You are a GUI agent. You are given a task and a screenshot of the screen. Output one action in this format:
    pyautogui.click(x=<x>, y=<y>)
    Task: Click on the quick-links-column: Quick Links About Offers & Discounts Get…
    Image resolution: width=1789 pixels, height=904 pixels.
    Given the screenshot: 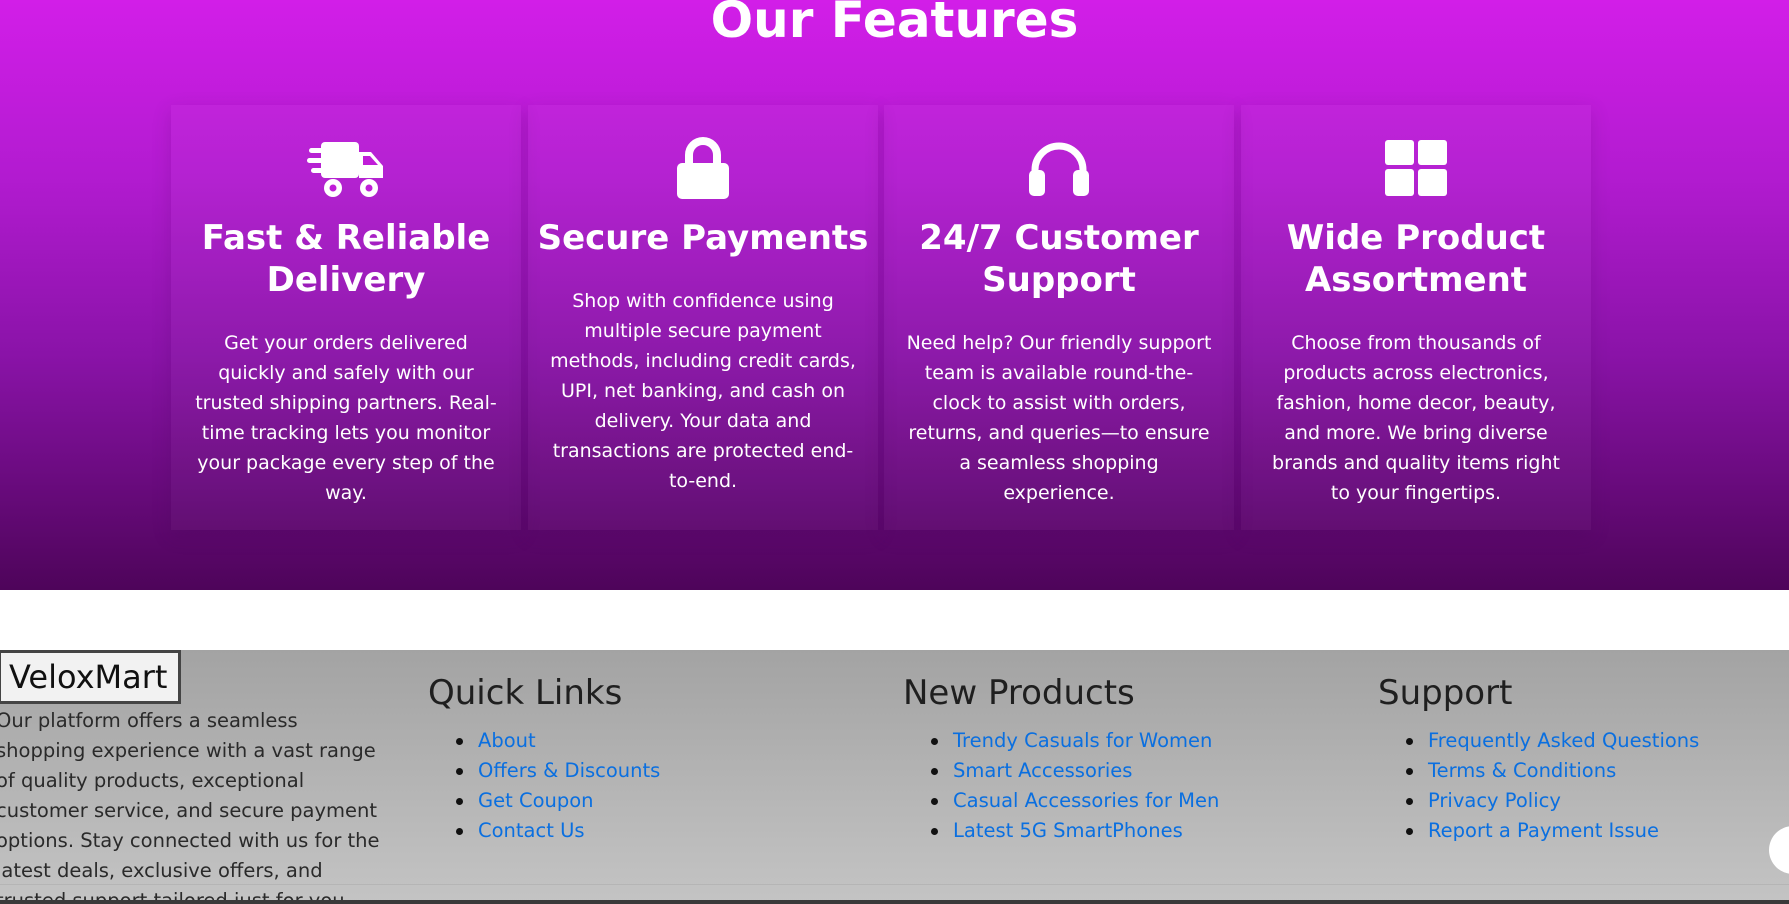 What is the action you would take?
    pyautogui.click(x=544, y=759)
    